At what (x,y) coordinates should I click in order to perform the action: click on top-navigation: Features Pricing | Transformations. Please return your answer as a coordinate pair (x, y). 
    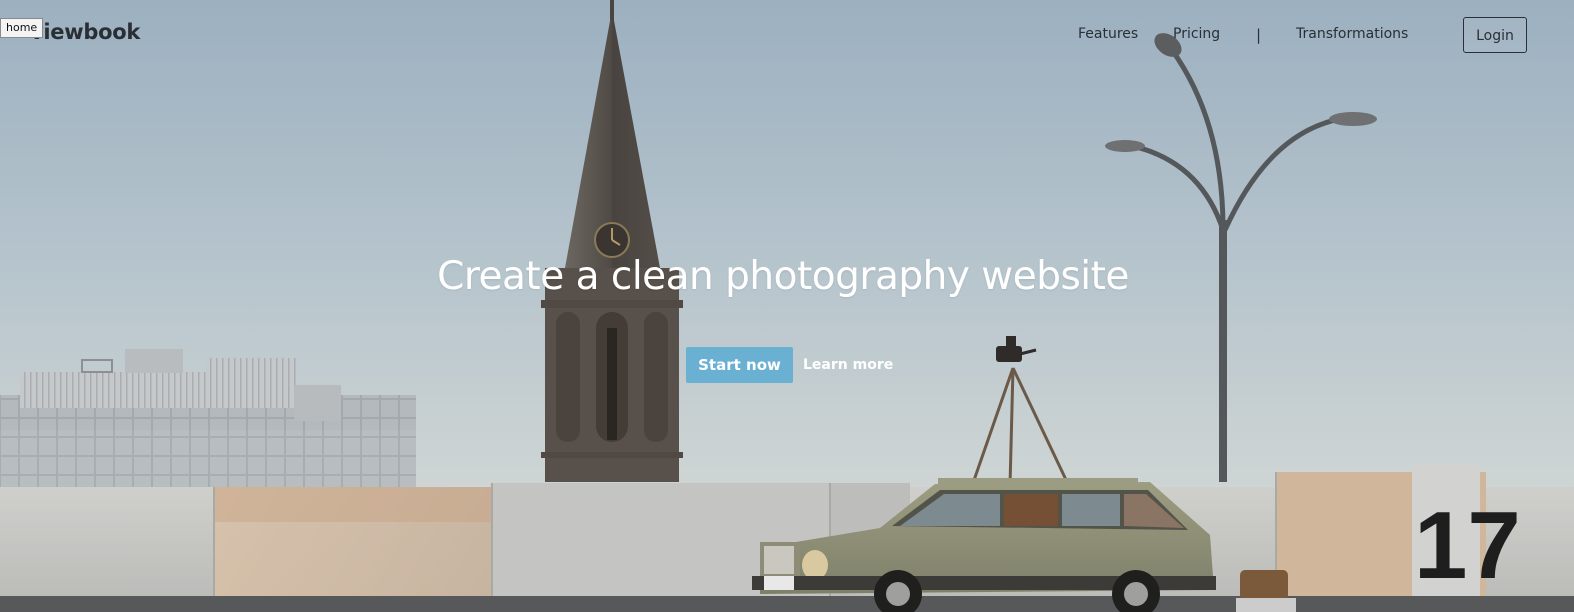
    Looking at the image, I should click on (787, 38).